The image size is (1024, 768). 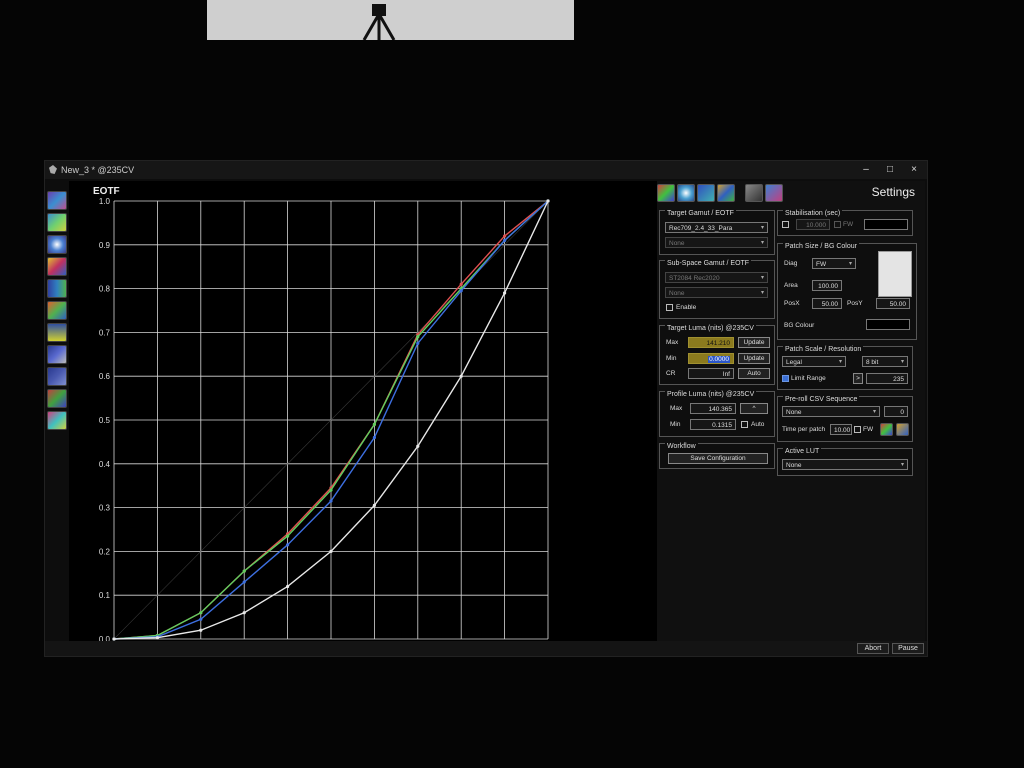 I want to click on patch-scale-title: Patch Scale / Resolution, so click(x=823, y=349).